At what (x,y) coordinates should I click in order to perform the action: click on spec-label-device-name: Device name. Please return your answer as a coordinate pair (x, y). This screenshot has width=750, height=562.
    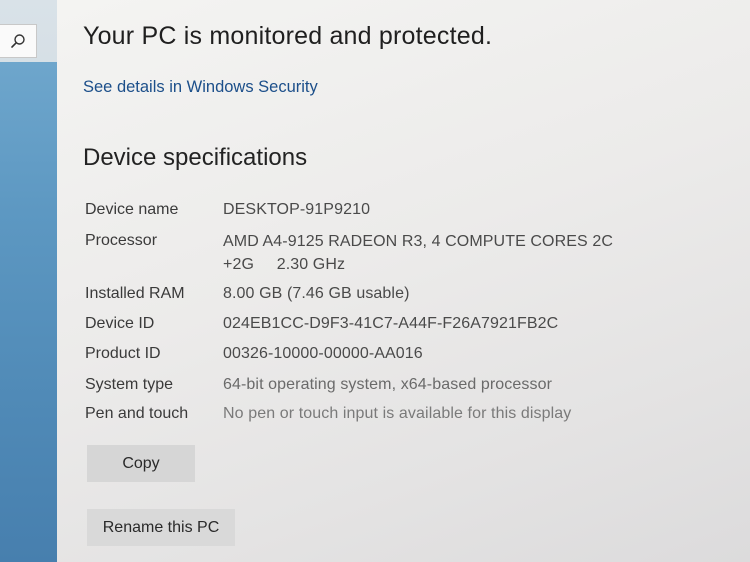
    Looking at the image, I should click on (132, 209).